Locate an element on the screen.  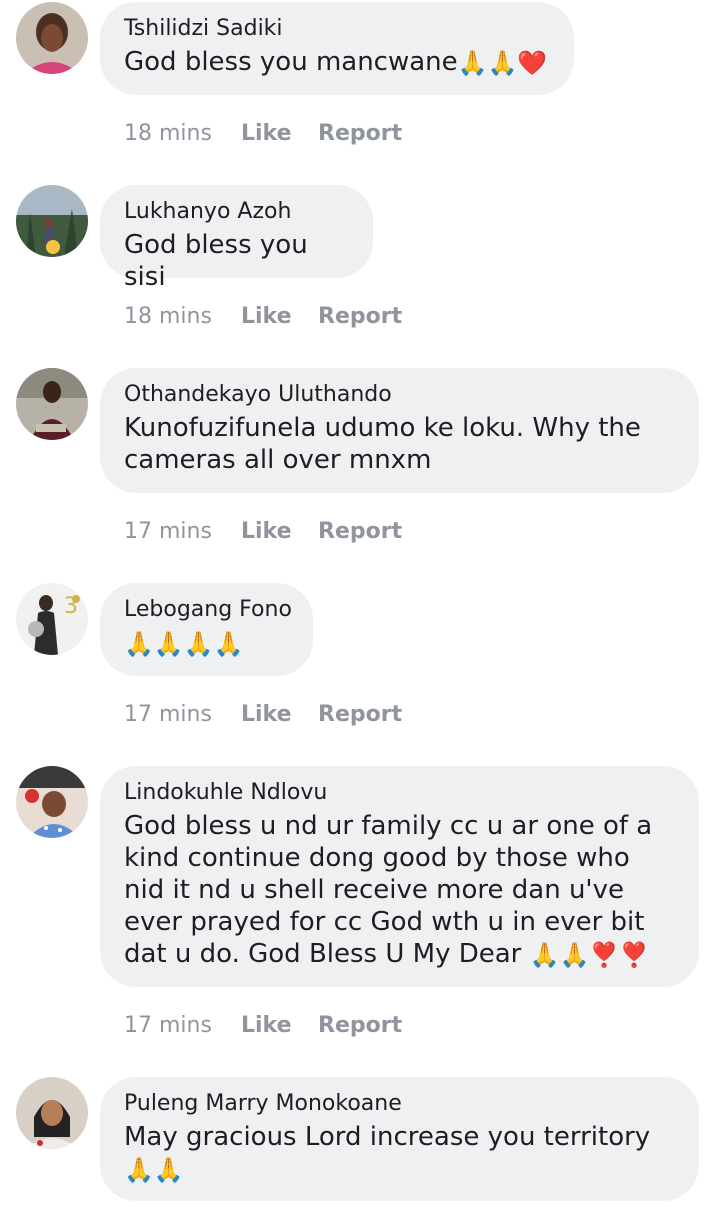
comment-author: Lindokuhle Ndlovu is located at coordinates (399, 793).